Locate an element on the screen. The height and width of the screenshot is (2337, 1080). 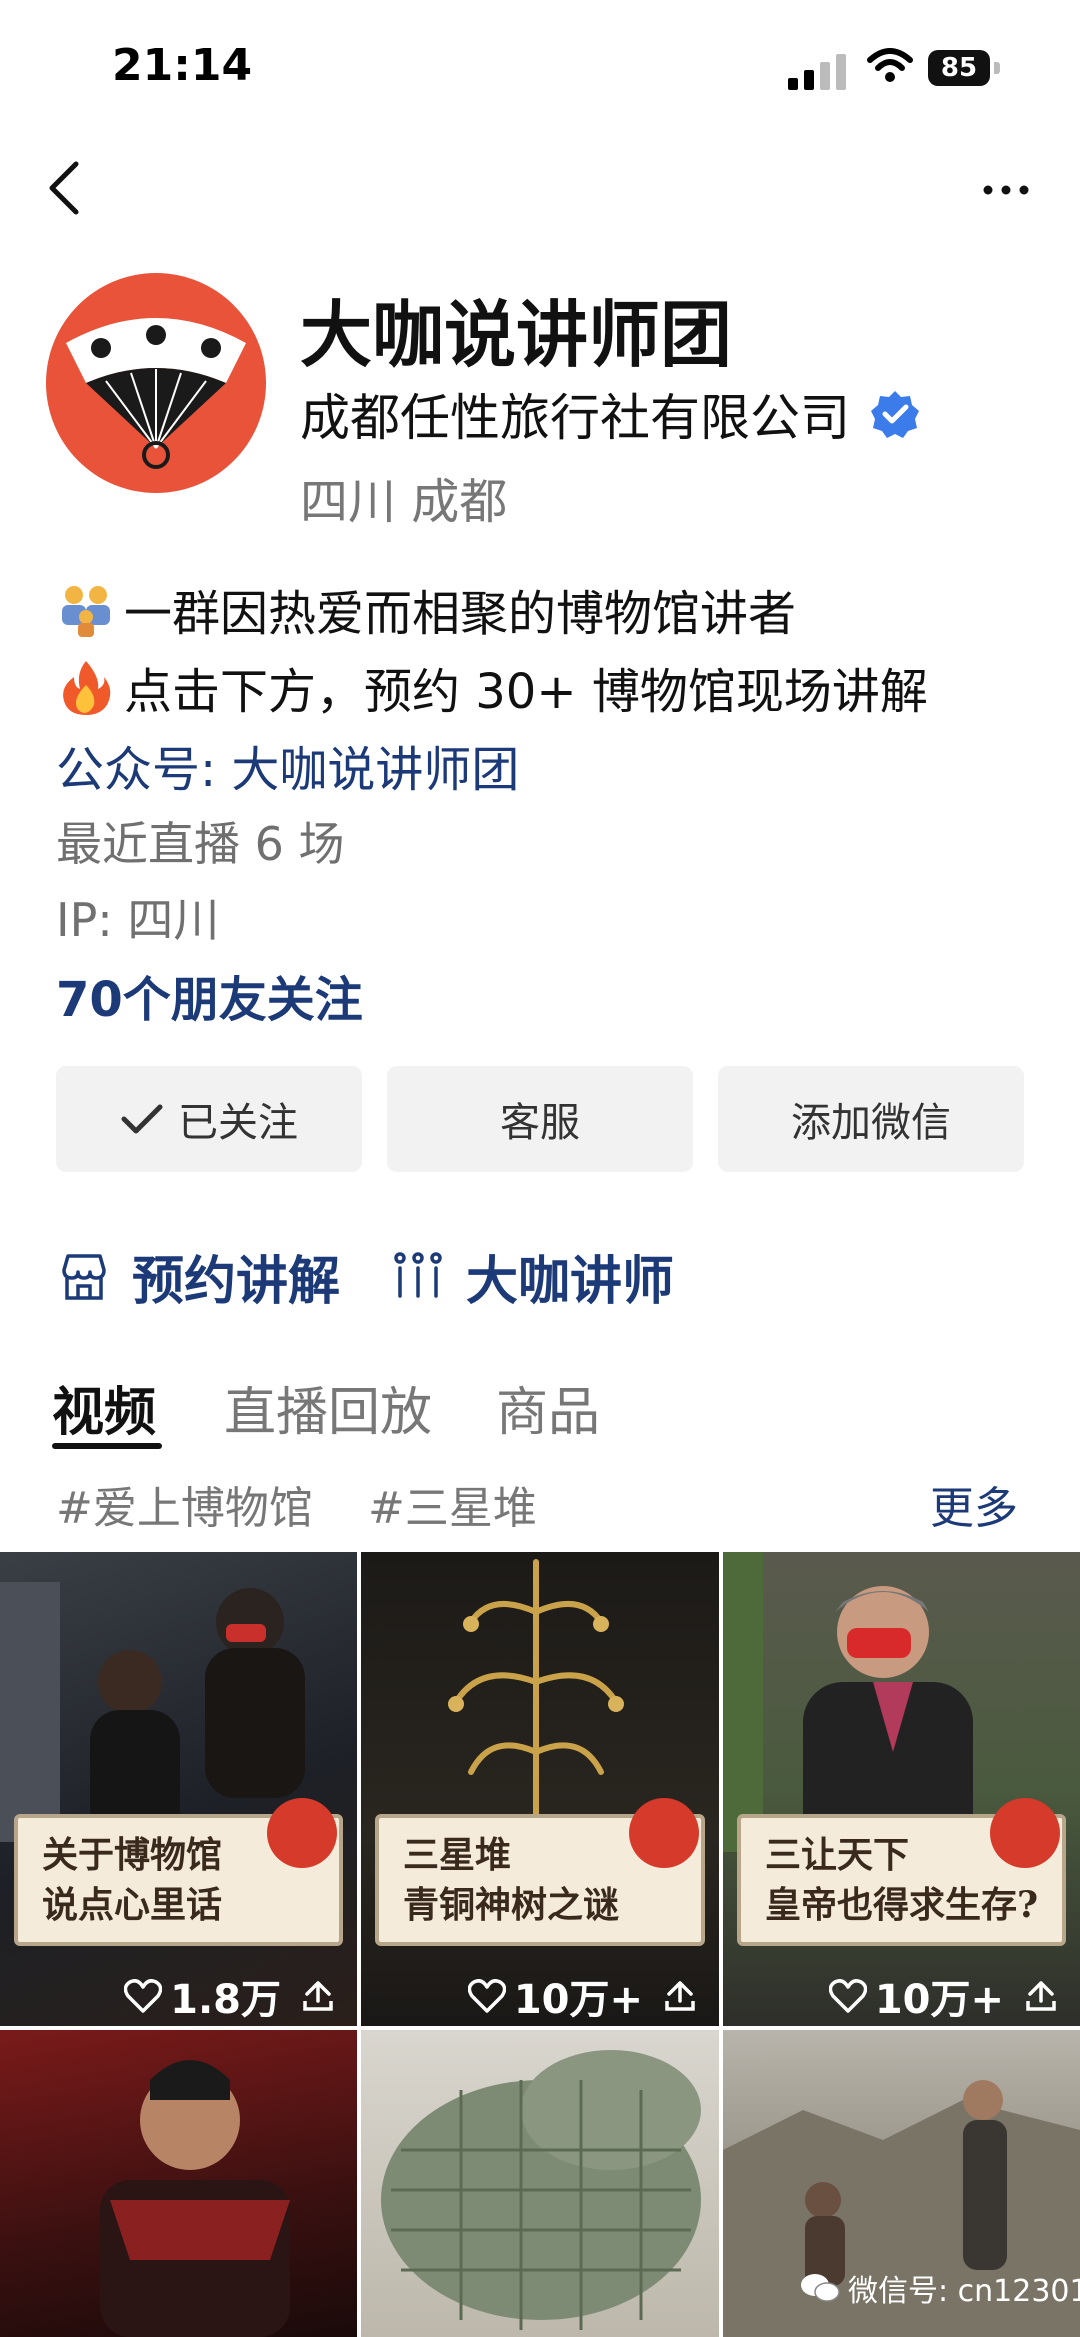
video-likes: 1.8万 is located at coordinates (225, 2000).